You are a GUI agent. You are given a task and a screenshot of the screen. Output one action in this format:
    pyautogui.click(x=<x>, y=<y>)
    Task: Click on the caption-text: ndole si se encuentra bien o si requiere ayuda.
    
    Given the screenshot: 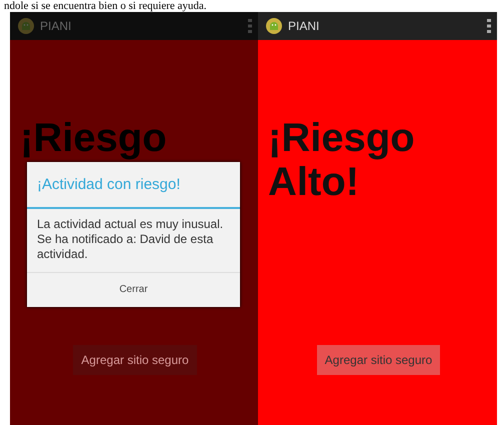 What is the action you would take?
    pyautogui.click(x=105, y=6)
    